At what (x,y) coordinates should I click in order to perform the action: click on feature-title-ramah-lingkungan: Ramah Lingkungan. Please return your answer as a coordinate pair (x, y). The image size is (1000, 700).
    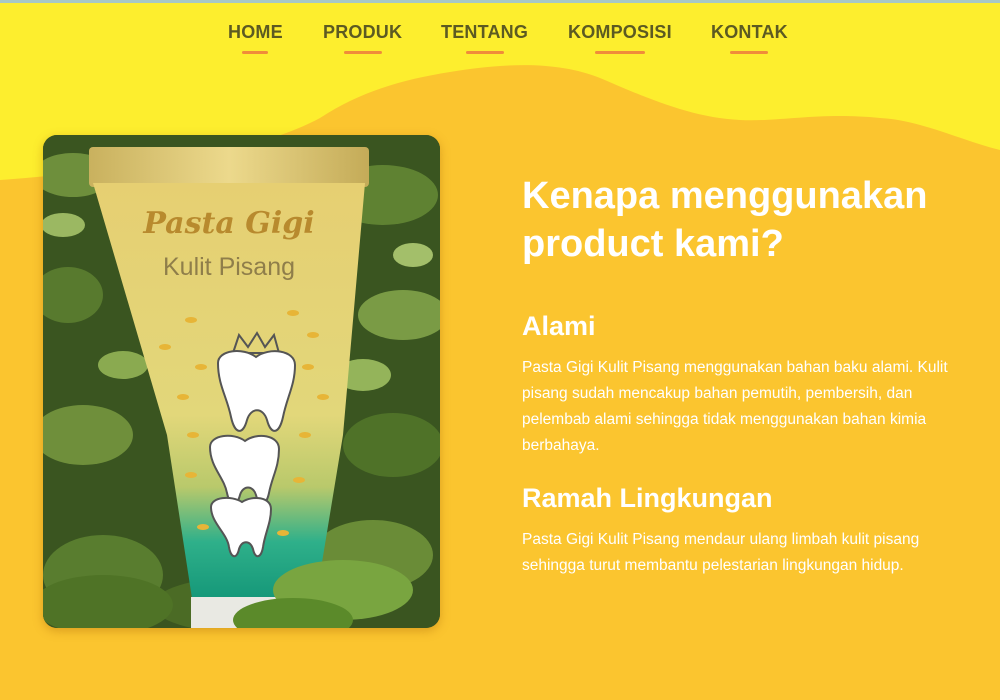
    Looking at the image, I should click on (647, 498).